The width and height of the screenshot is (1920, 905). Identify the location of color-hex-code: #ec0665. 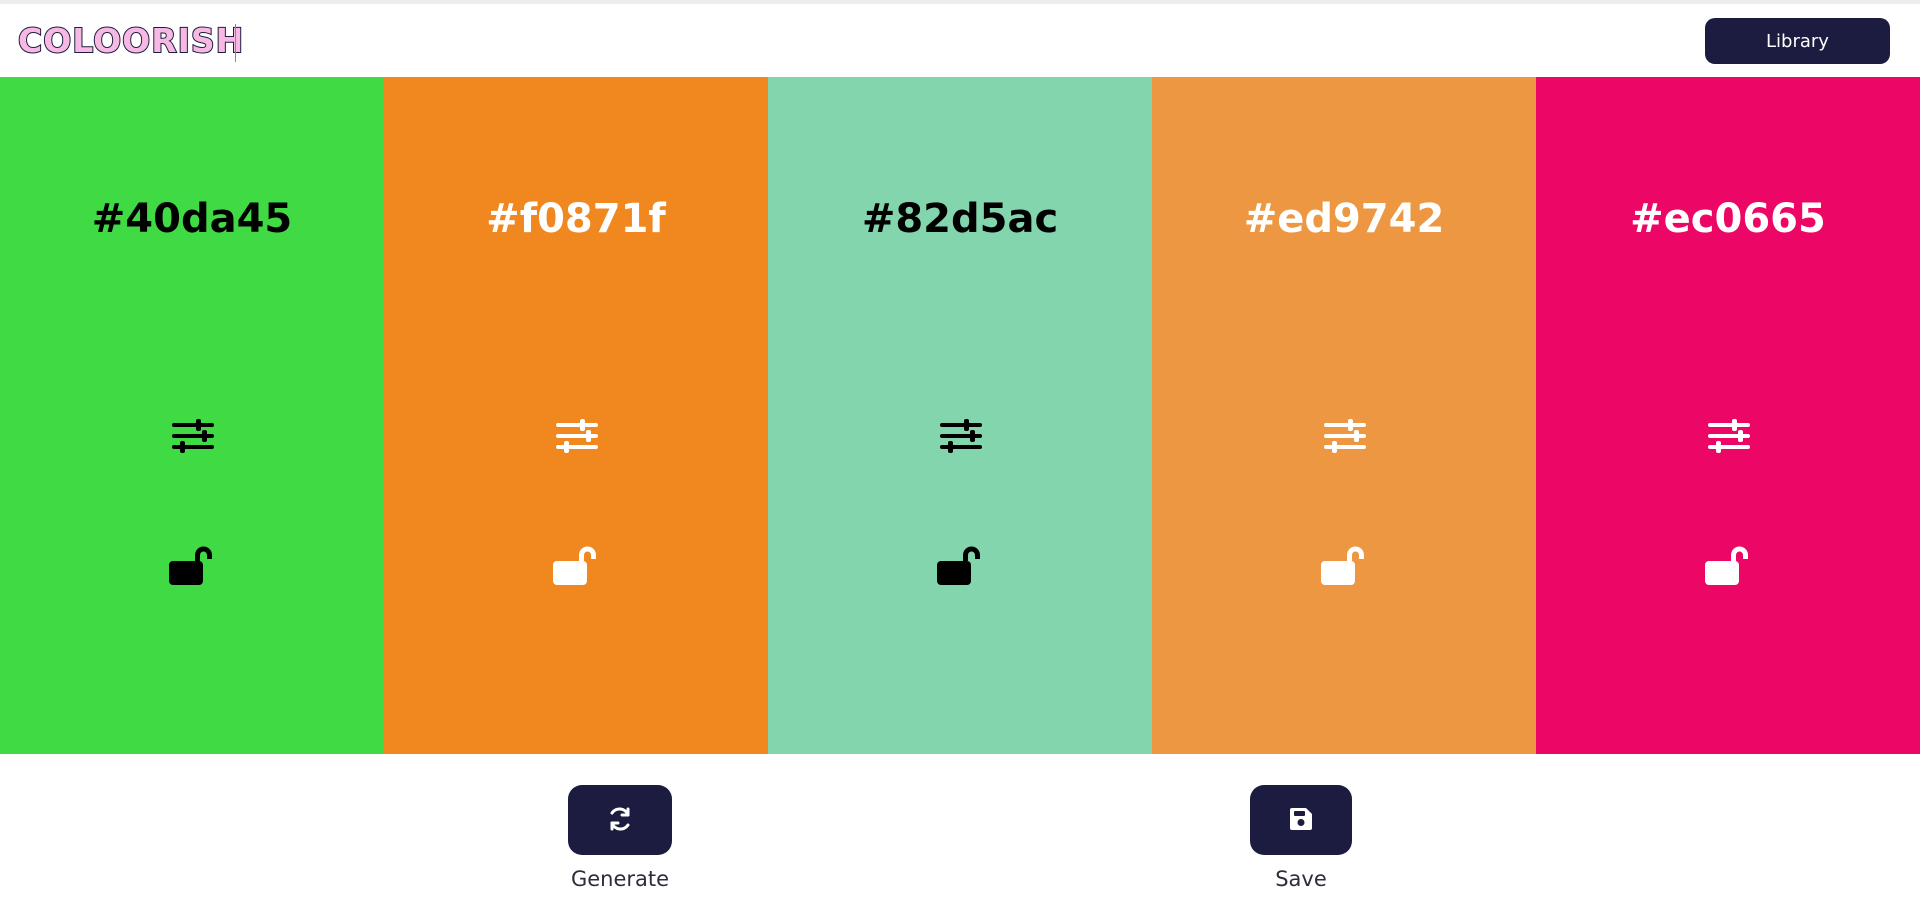
(1728, 219).